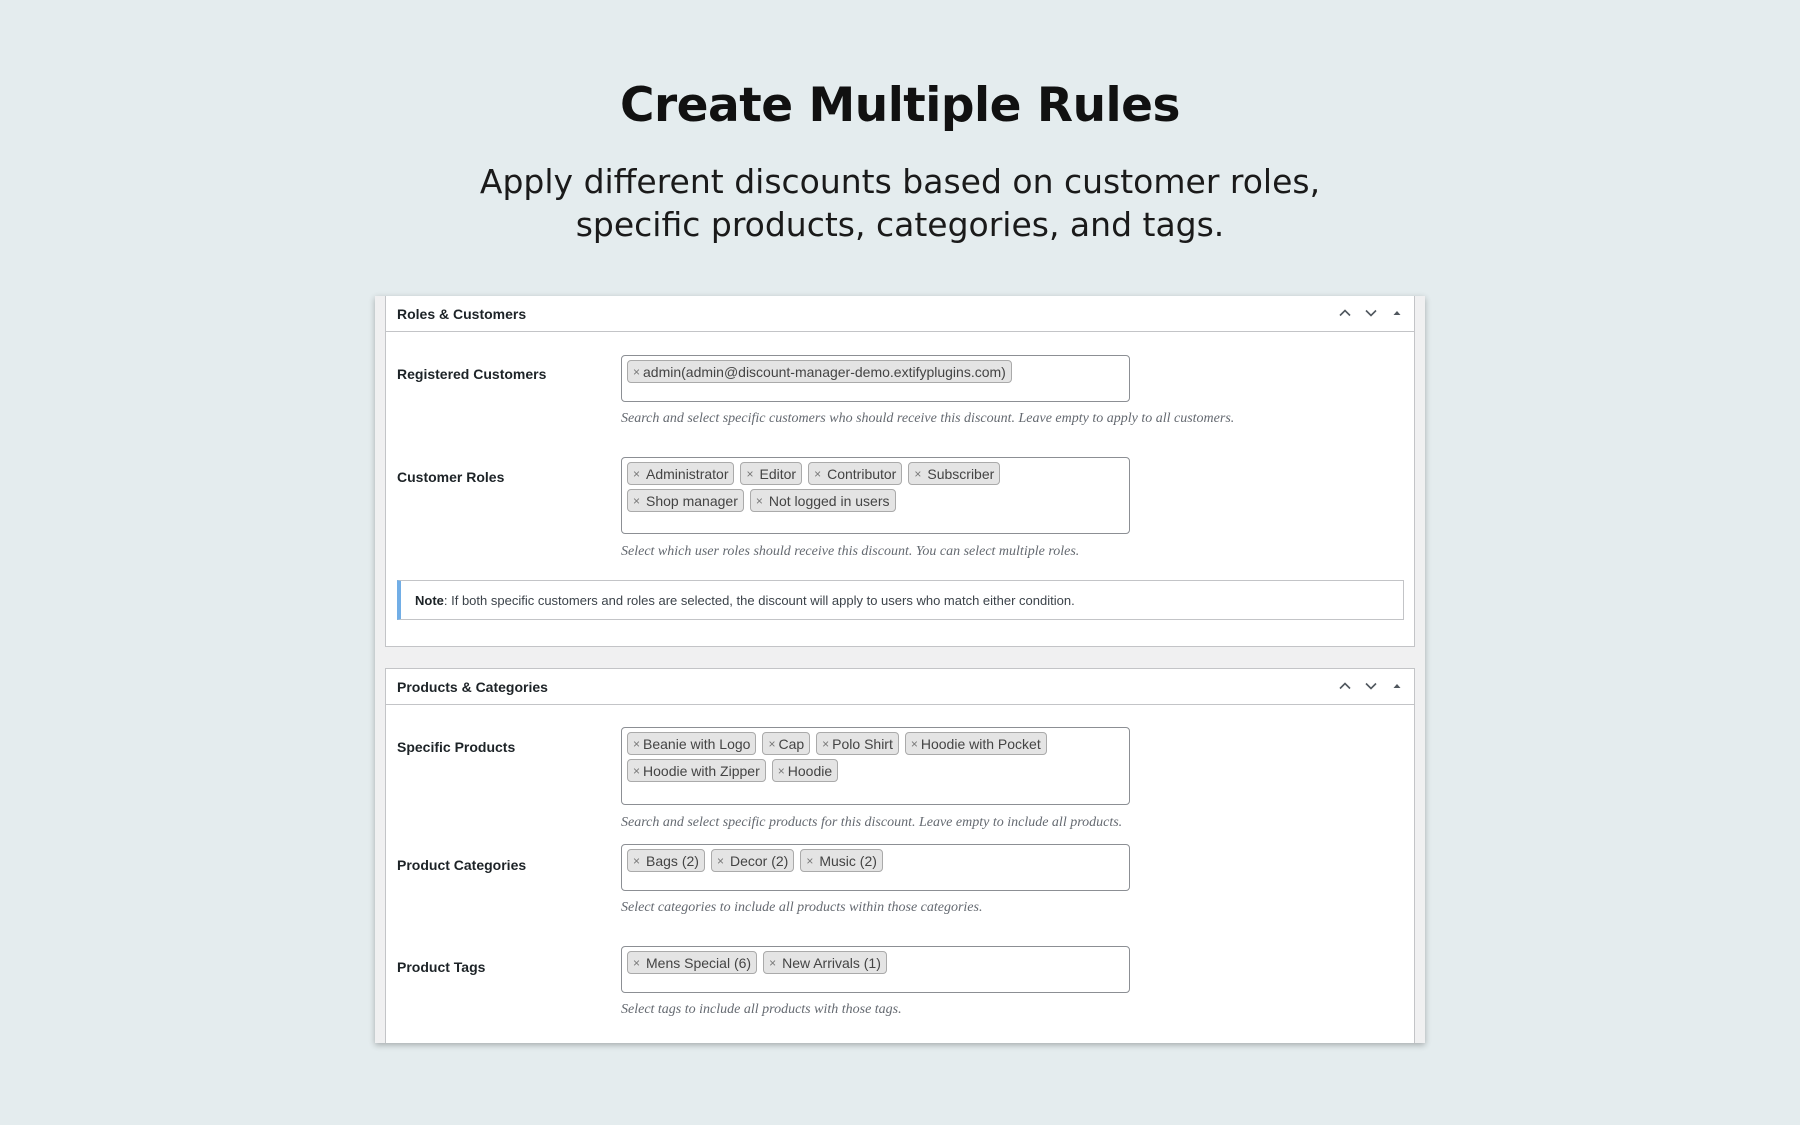 The image size is (1800, 1125). What do you see at coordinates (685, 500) in the screenshot?
I see `chip: × Shop manager` at bounding box center [685, 500].